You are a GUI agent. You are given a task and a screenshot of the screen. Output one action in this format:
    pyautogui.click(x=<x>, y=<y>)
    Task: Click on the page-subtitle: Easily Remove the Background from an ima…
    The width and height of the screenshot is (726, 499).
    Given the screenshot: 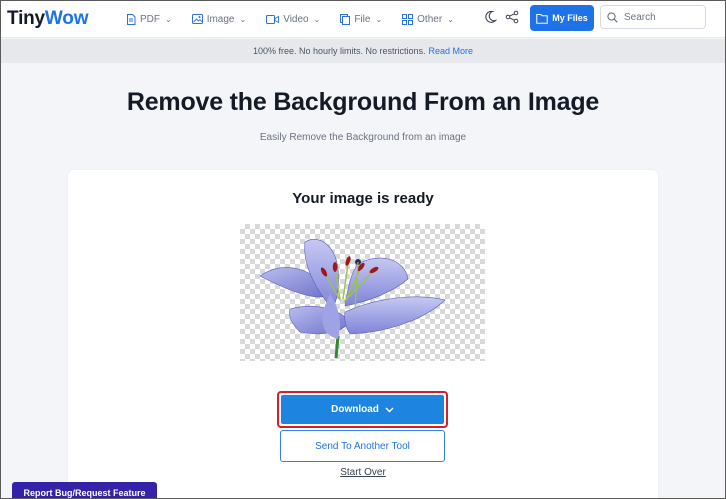 What is the action you would take?
    pyautogui.click(x=363, y=137)
    